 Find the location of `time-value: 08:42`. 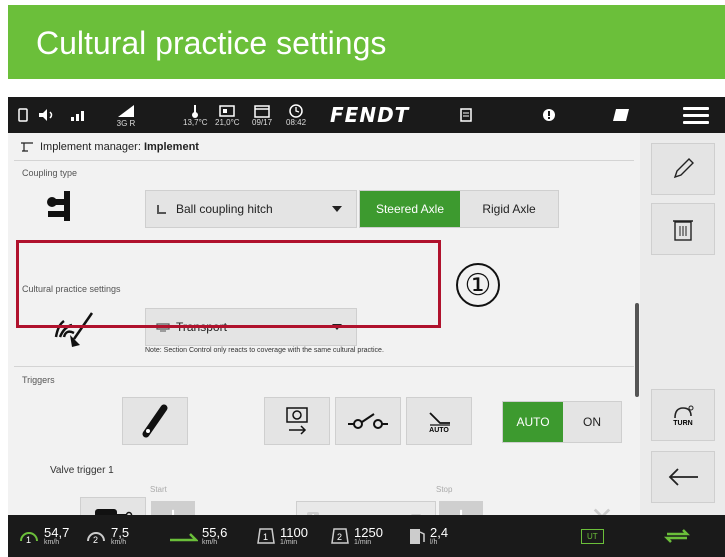

time-value: 08:42 is located at coordinates (296, 122).